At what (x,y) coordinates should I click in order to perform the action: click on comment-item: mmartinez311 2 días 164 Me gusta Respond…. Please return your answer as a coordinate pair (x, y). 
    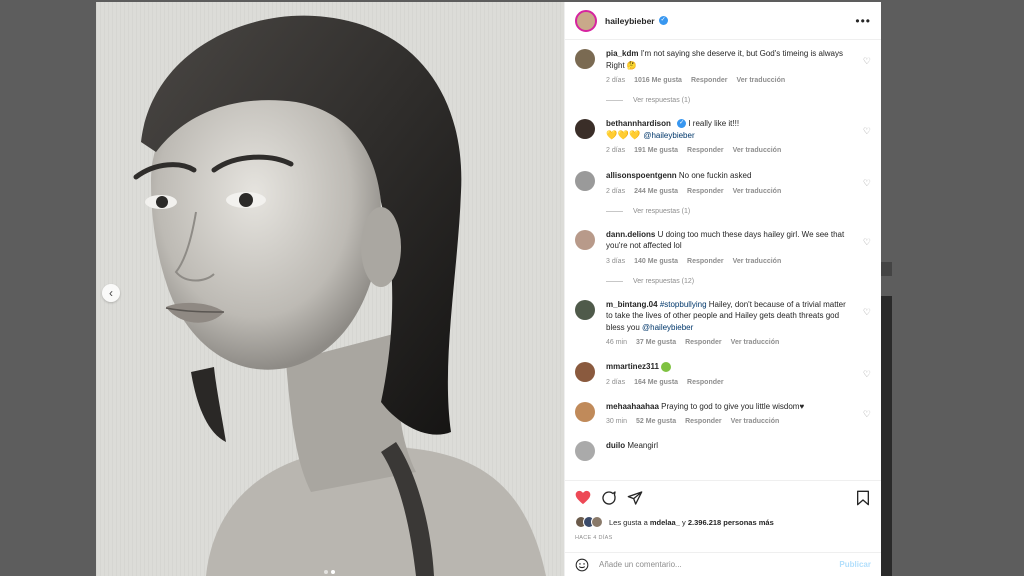
    Looking at the image, I should click on (723, 373).